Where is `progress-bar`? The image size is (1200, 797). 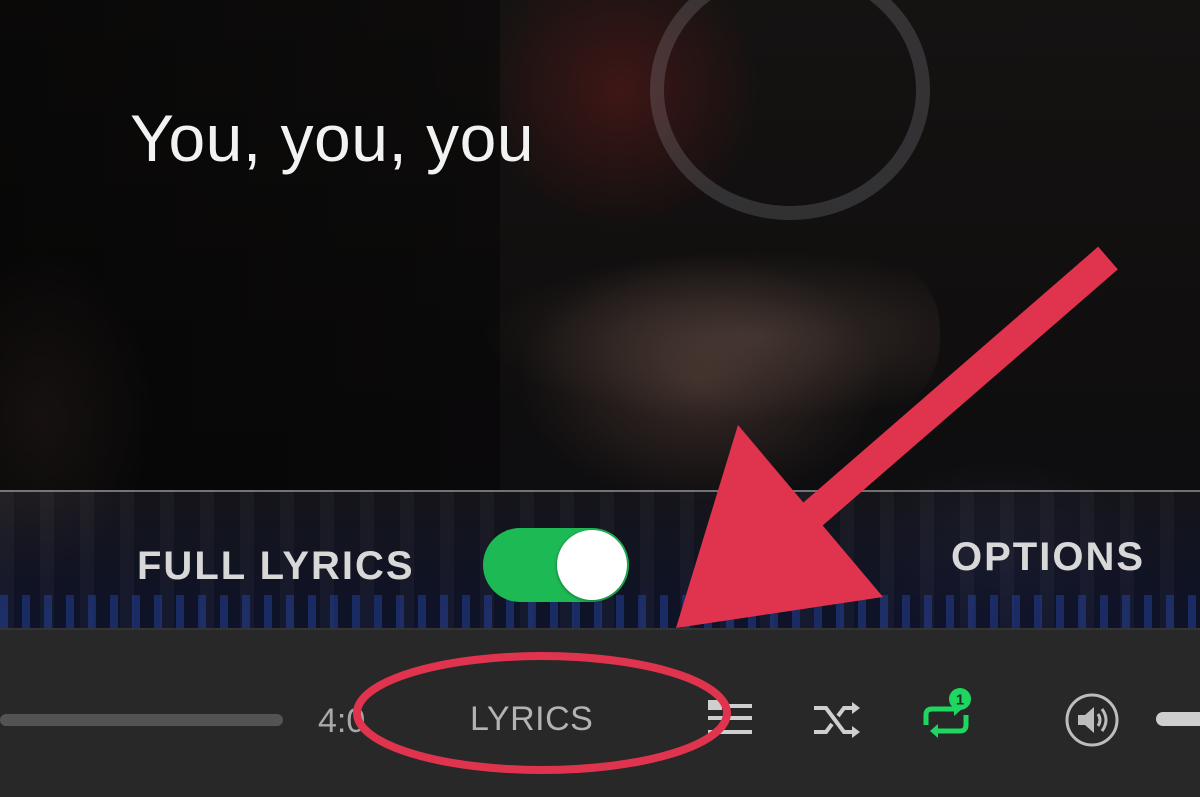
progress-bar is located at coordinates (141, 720).